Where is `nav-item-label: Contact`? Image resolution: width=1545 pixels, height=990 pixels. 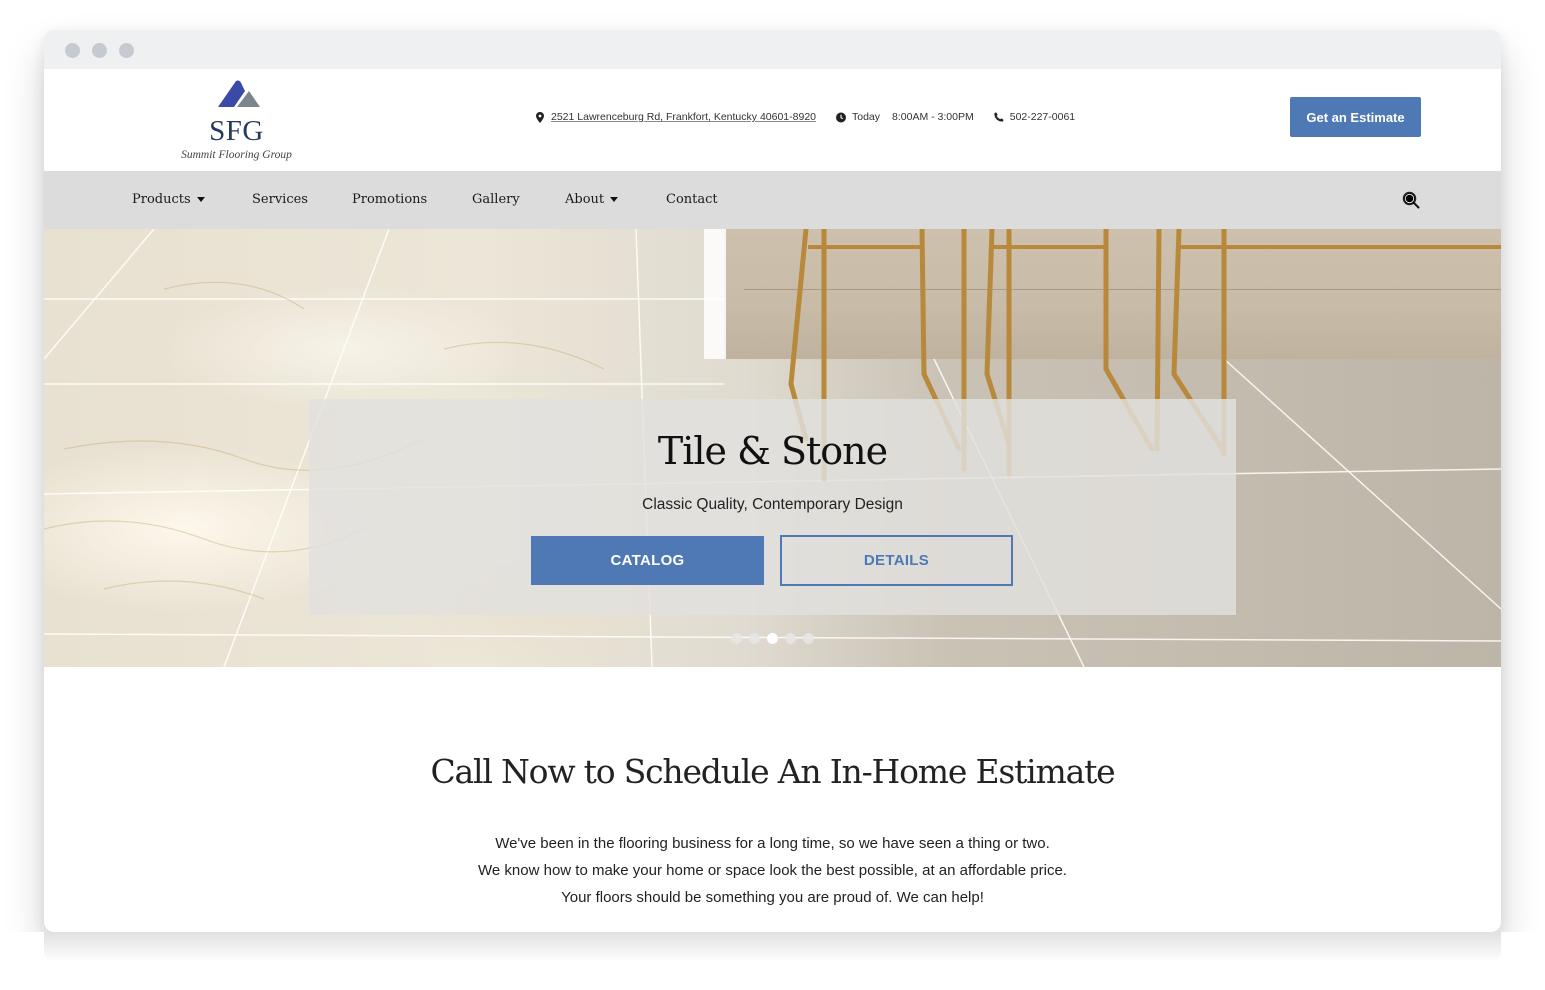 nav-item-label: Contact is located at coordinates (692, 199).